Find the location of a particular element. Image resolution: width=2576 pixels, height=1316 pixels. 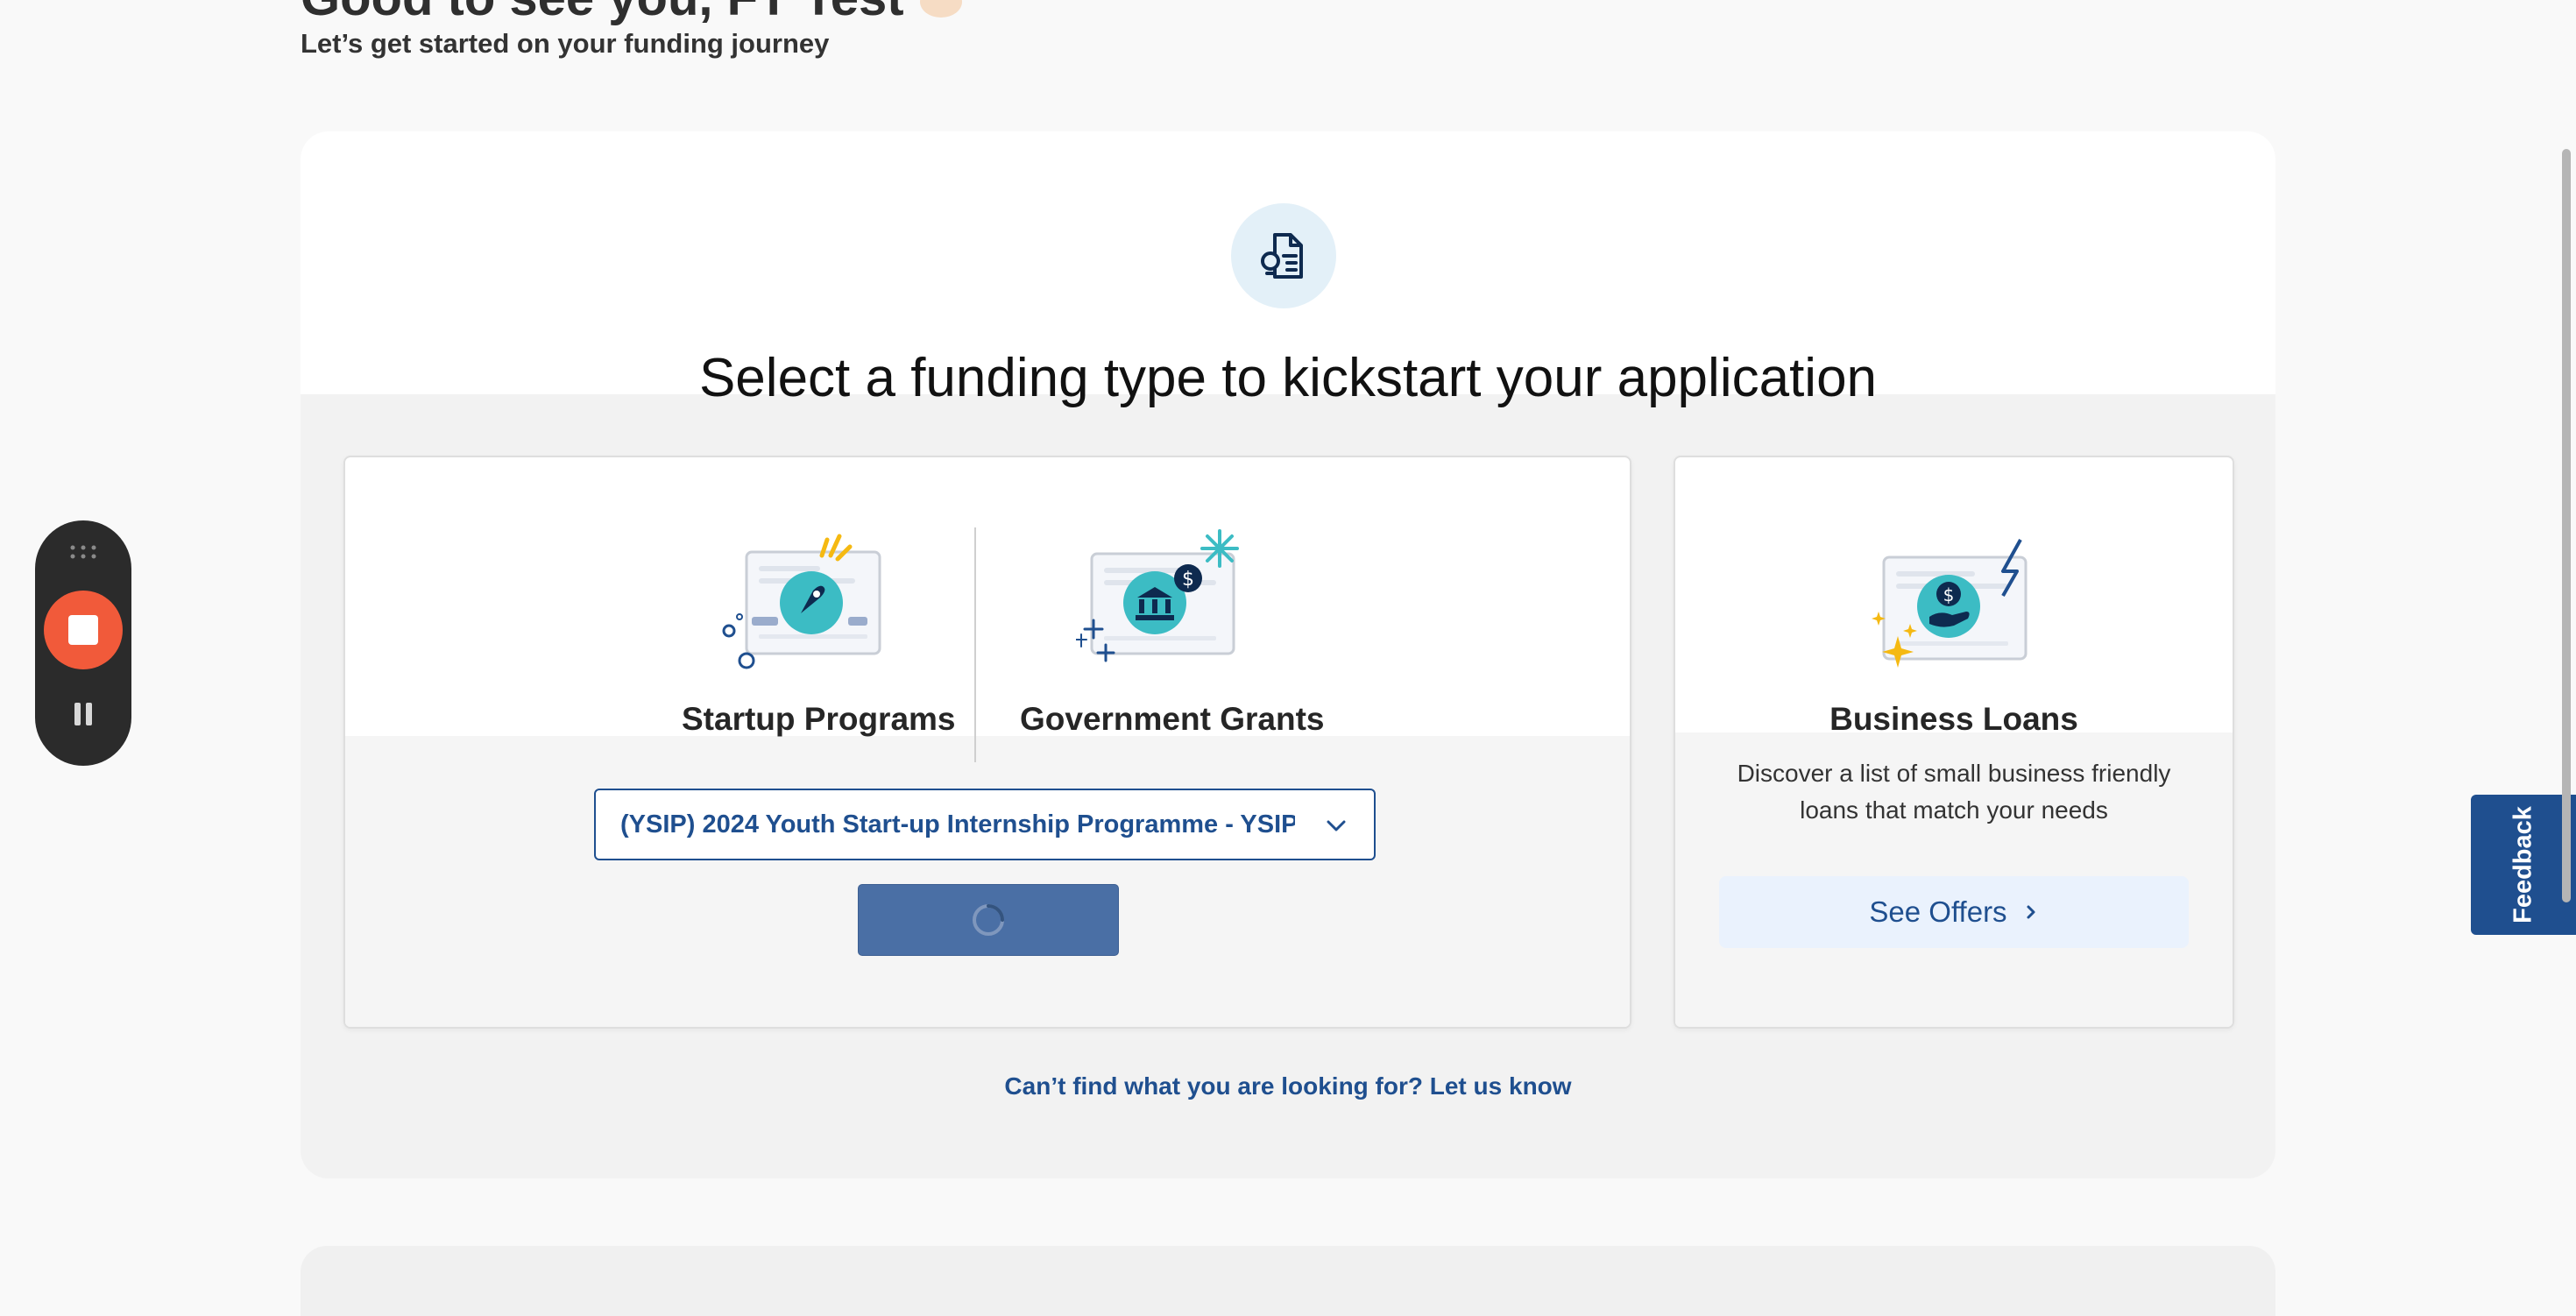

see-offers-button: See Offers is located at coordinates (1954, 912).